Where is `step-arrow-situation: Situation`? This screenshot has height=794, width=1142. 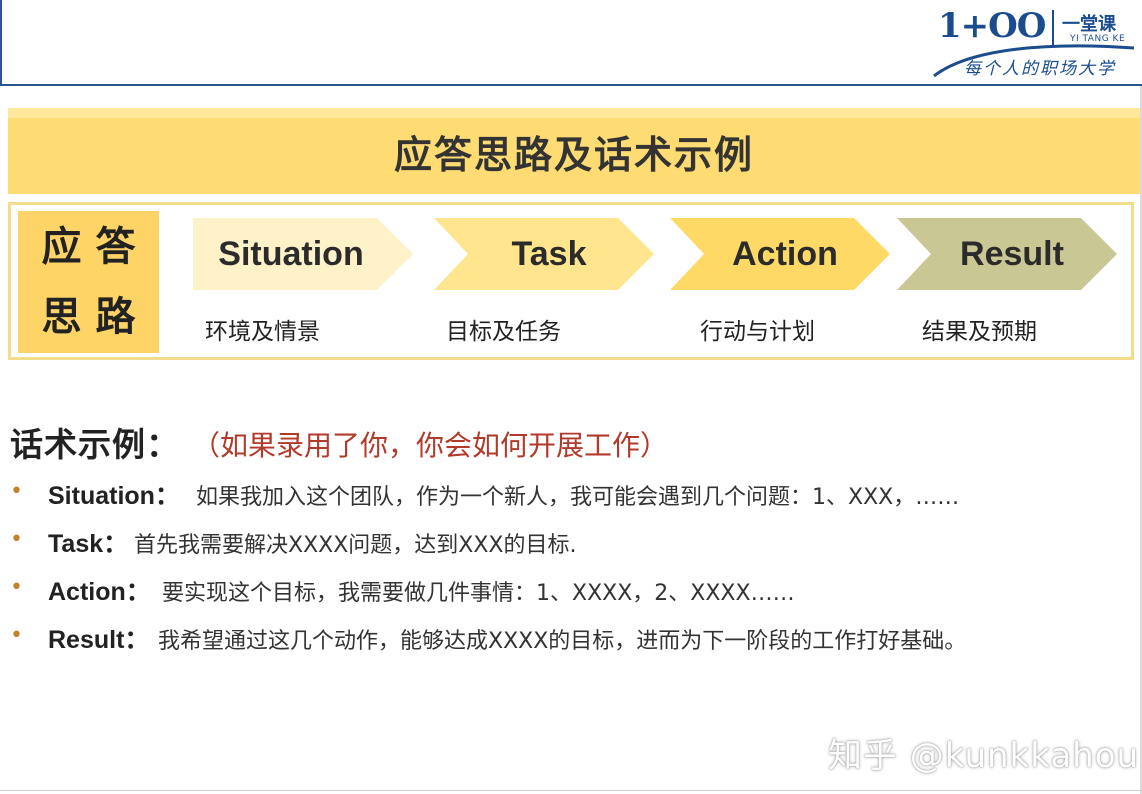
step-arrow-situation: Situation is located at coordinates (303, 254).